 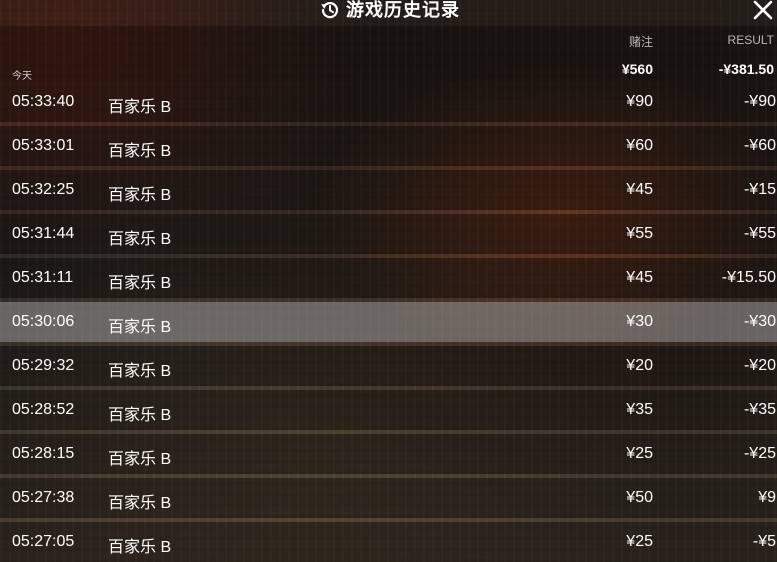 What do you see at coordinates (639, 233) in the screenshot?
I see `row-stake: ¥55` at bounding box center [639, 233].